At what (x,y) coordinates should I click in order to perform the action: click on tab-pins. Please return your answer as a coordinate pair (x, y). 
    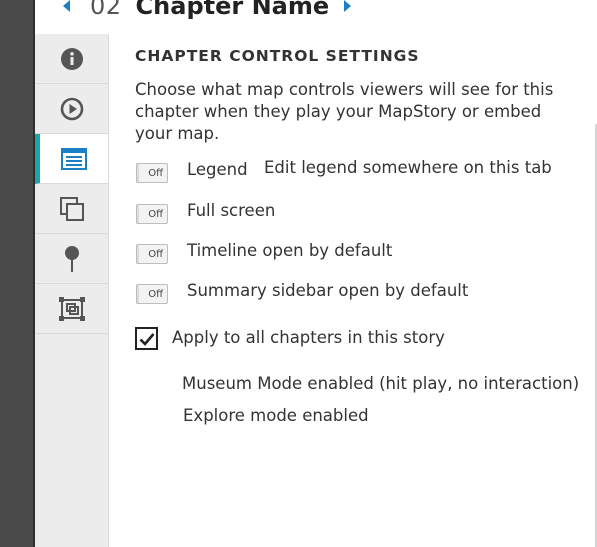
    Looking at the image, I should click on (71, 259).